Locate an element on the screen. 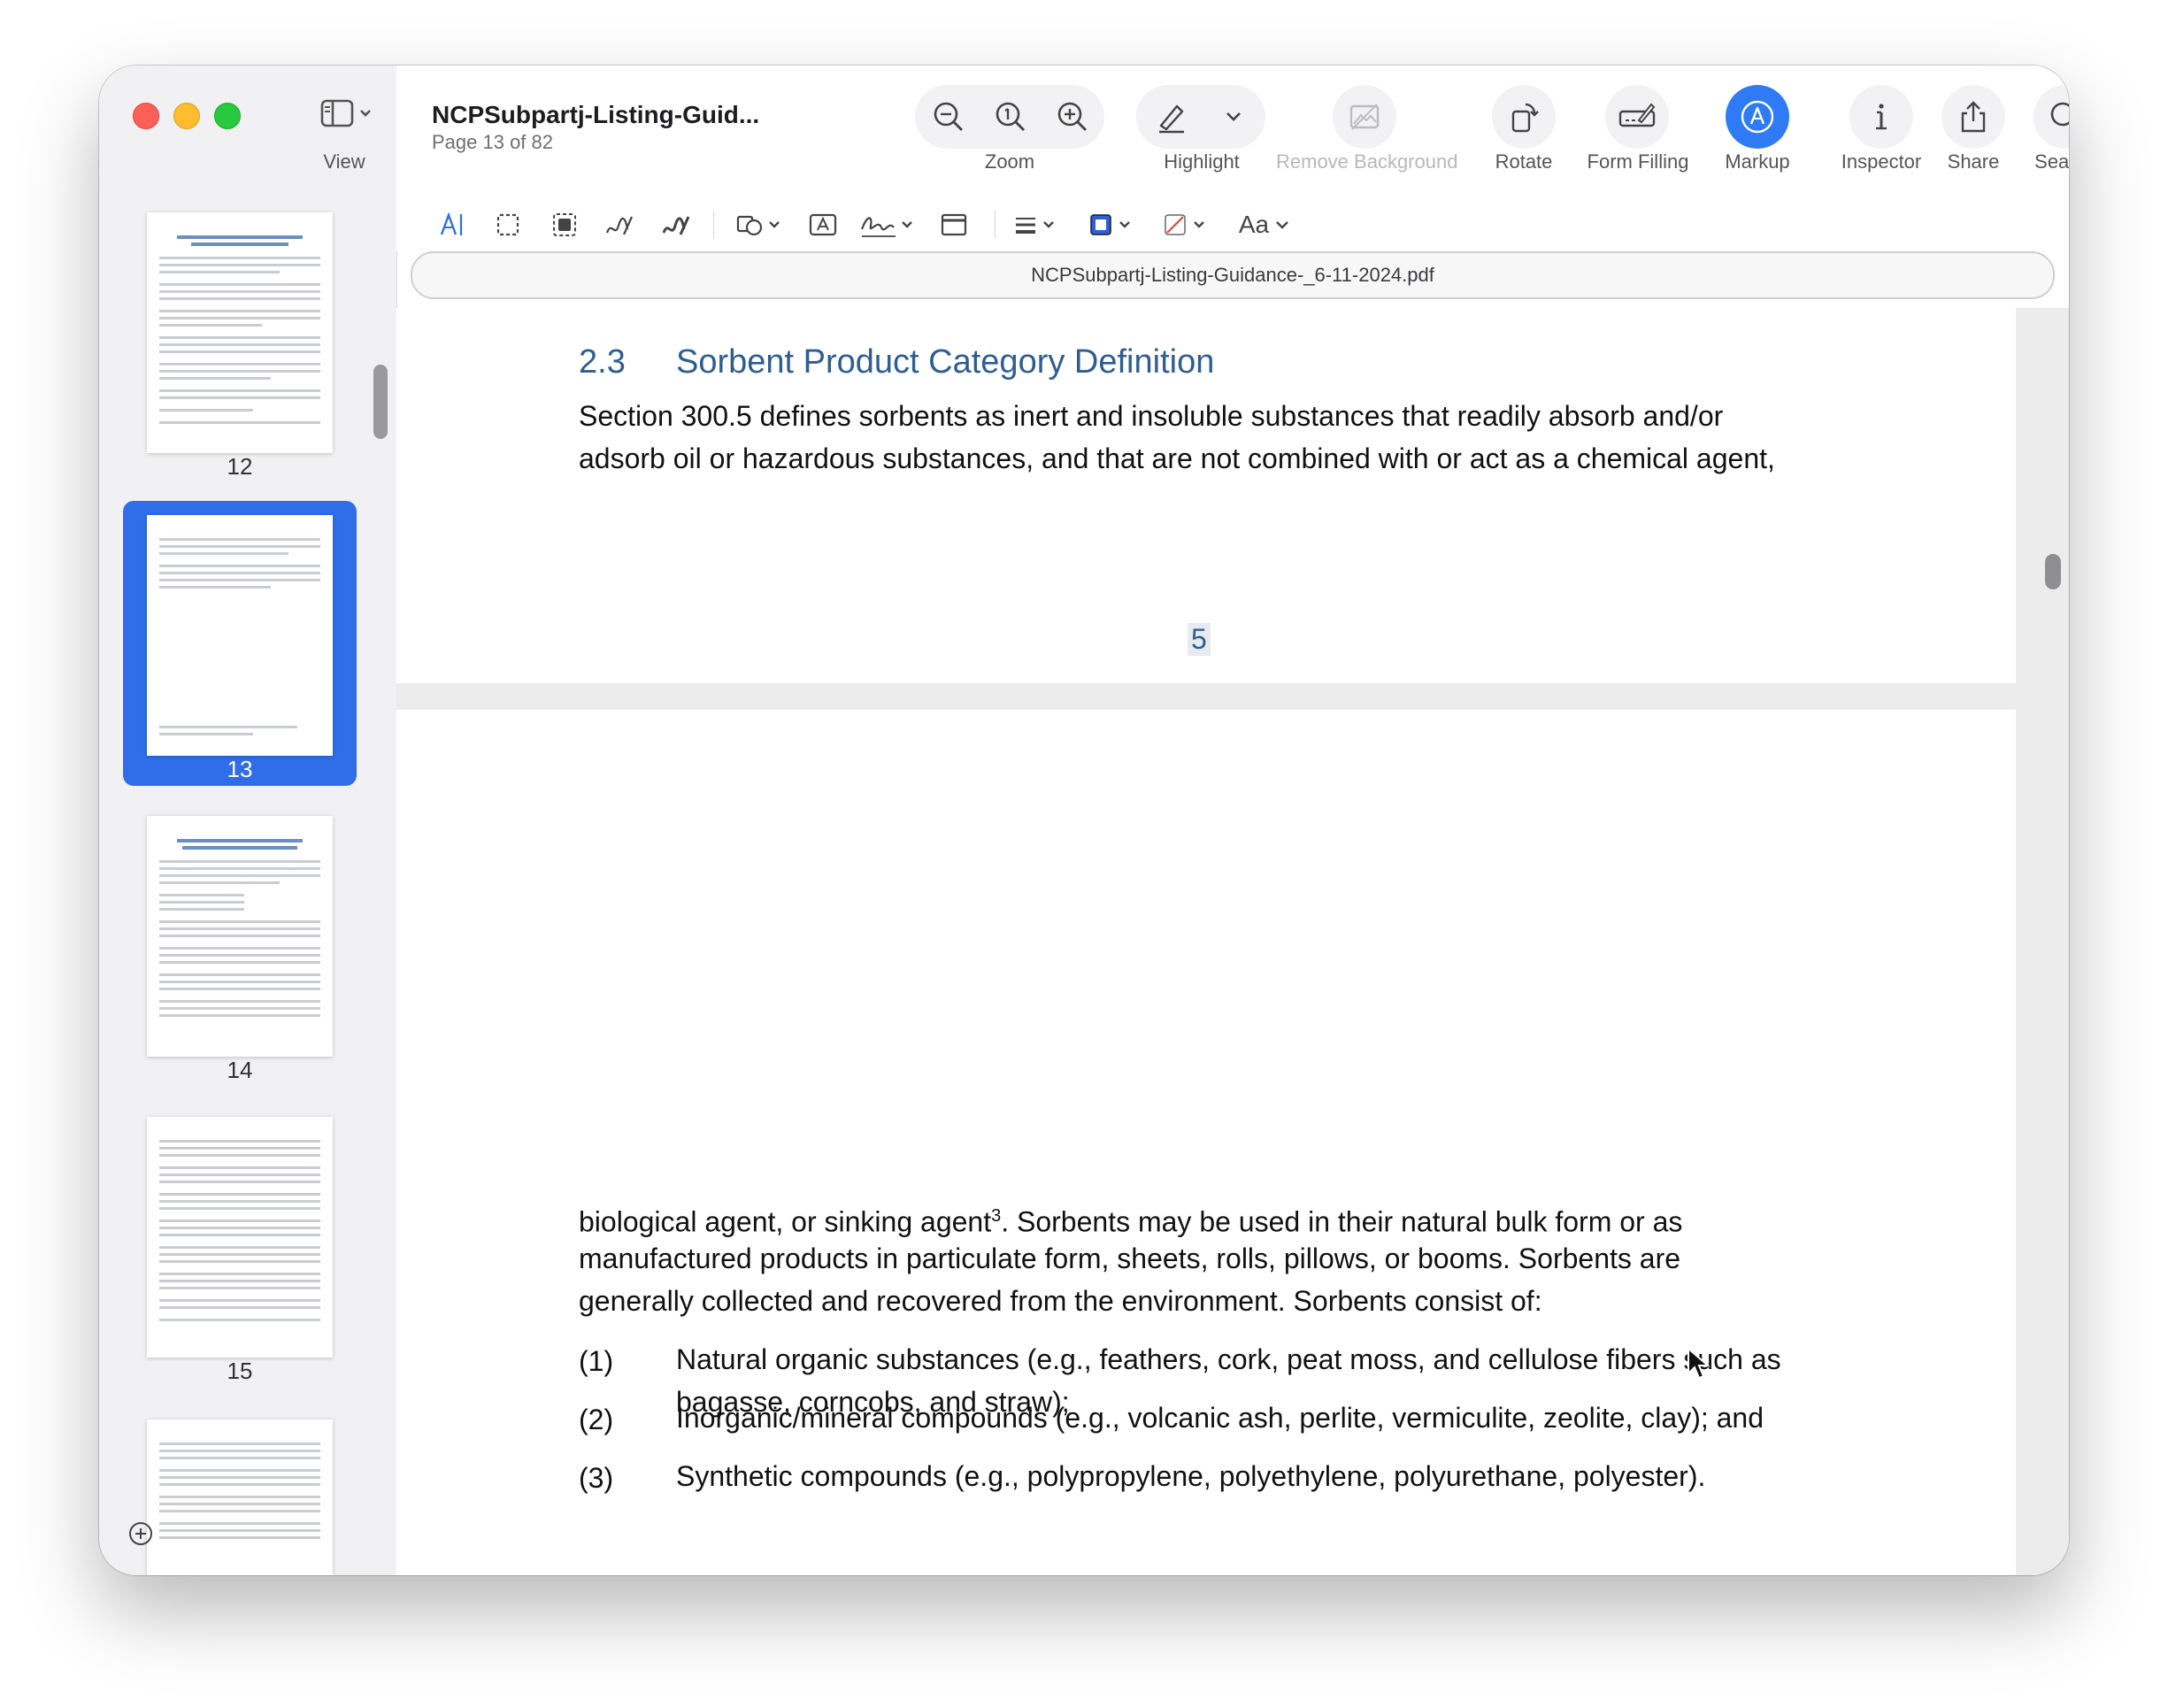 This screenshot has height=1708, width=2168. list-item-number: (2) is located at coordinates (596, 1419).